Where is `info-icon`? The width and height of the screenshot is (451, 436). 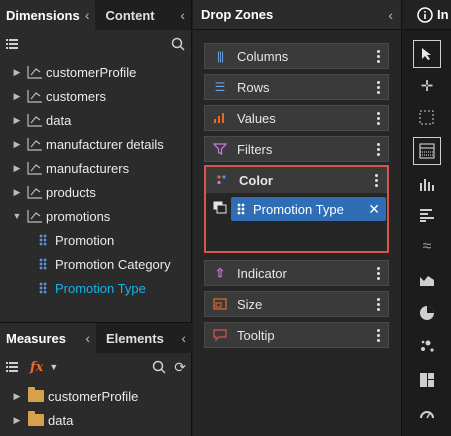 info-icon is located at coordinates (425, 14).